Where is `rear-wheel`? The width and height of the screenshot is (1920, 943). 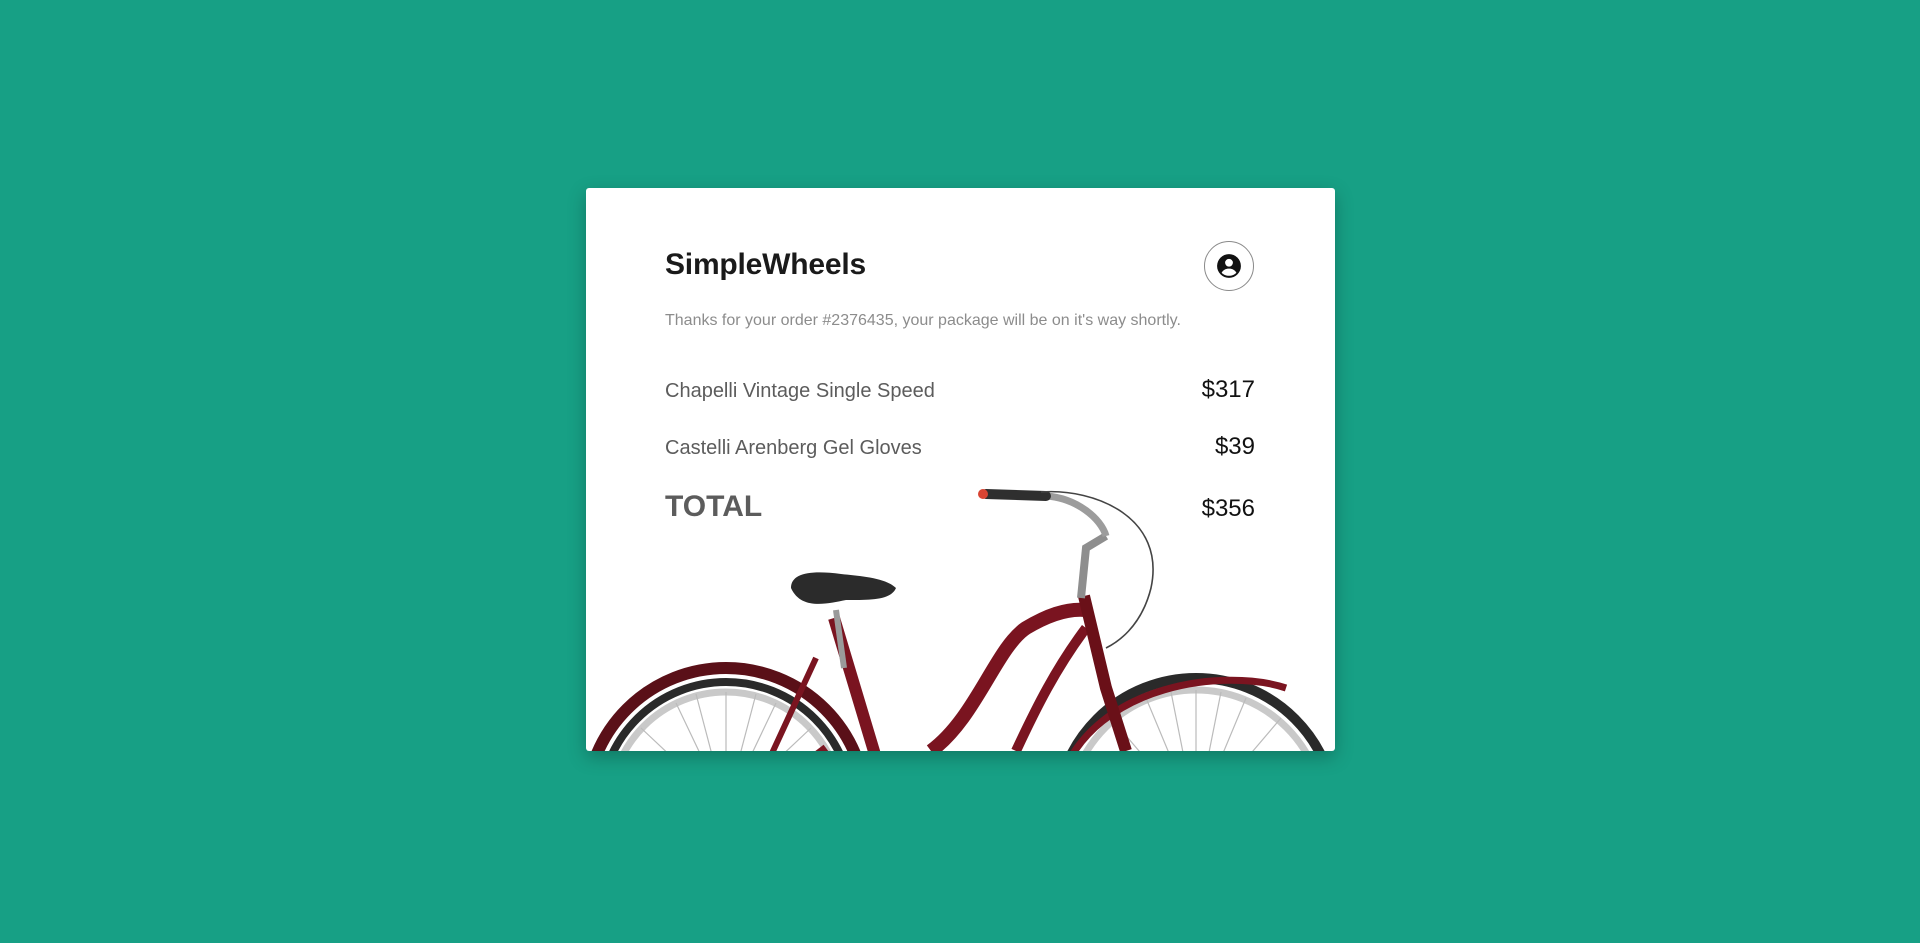 rear-wheel is located at coordinates (726, 706).